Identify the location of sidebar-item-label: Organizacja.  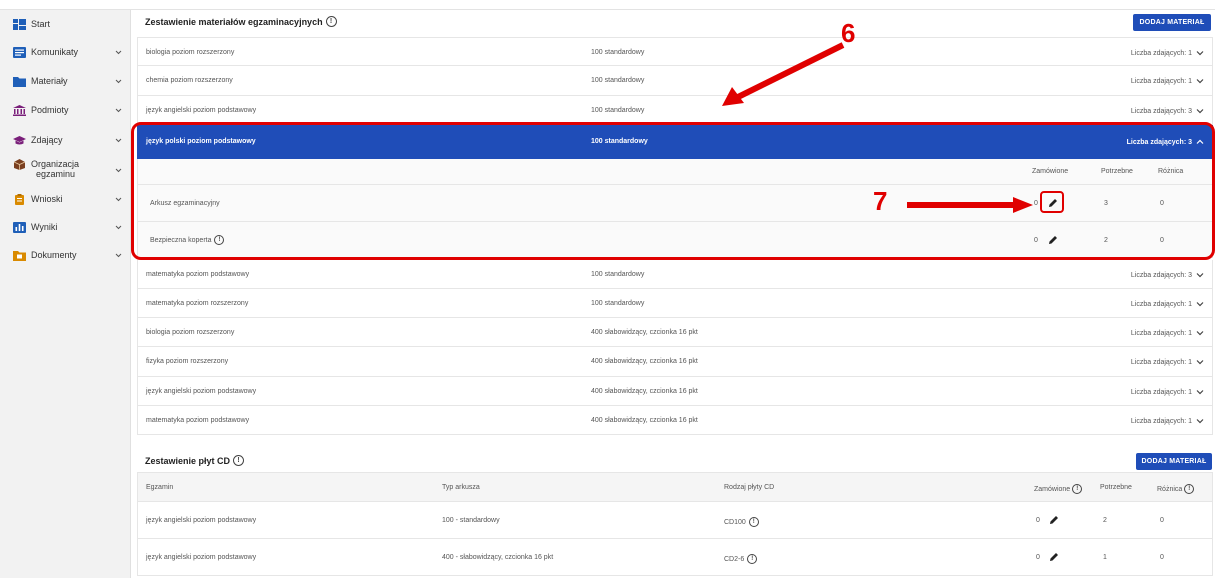
(55, 164).